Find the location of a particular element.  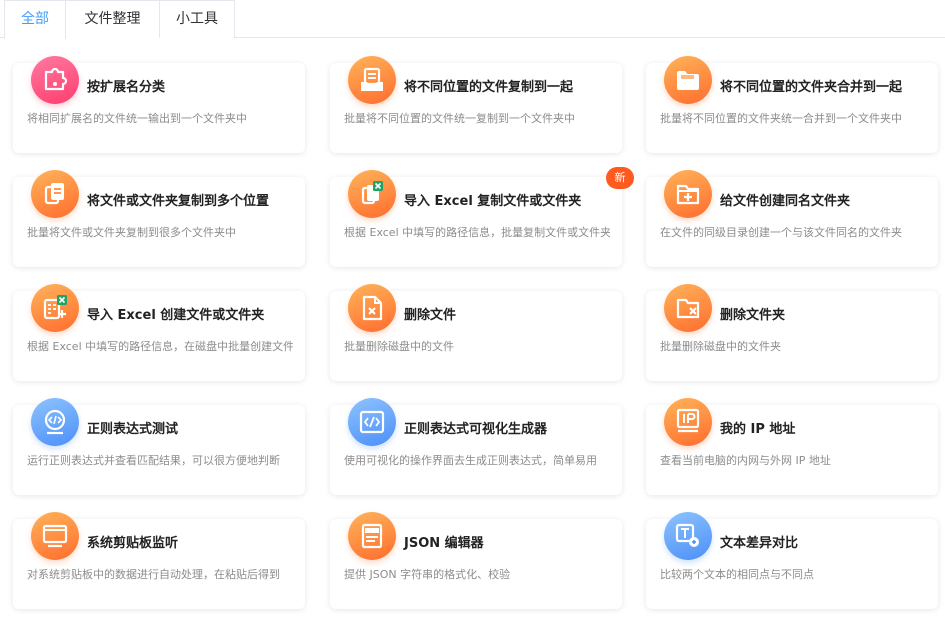

card-description: 在文件的同级目录创建一个与该文件同名的文件夹 is located at coordinates (781, 232).